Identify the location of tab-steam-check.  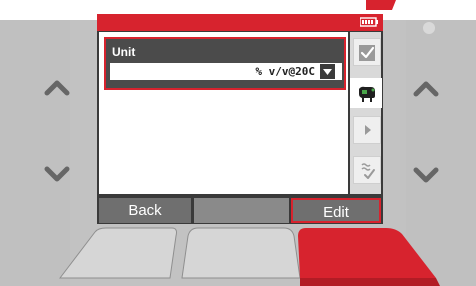
(367, 170).